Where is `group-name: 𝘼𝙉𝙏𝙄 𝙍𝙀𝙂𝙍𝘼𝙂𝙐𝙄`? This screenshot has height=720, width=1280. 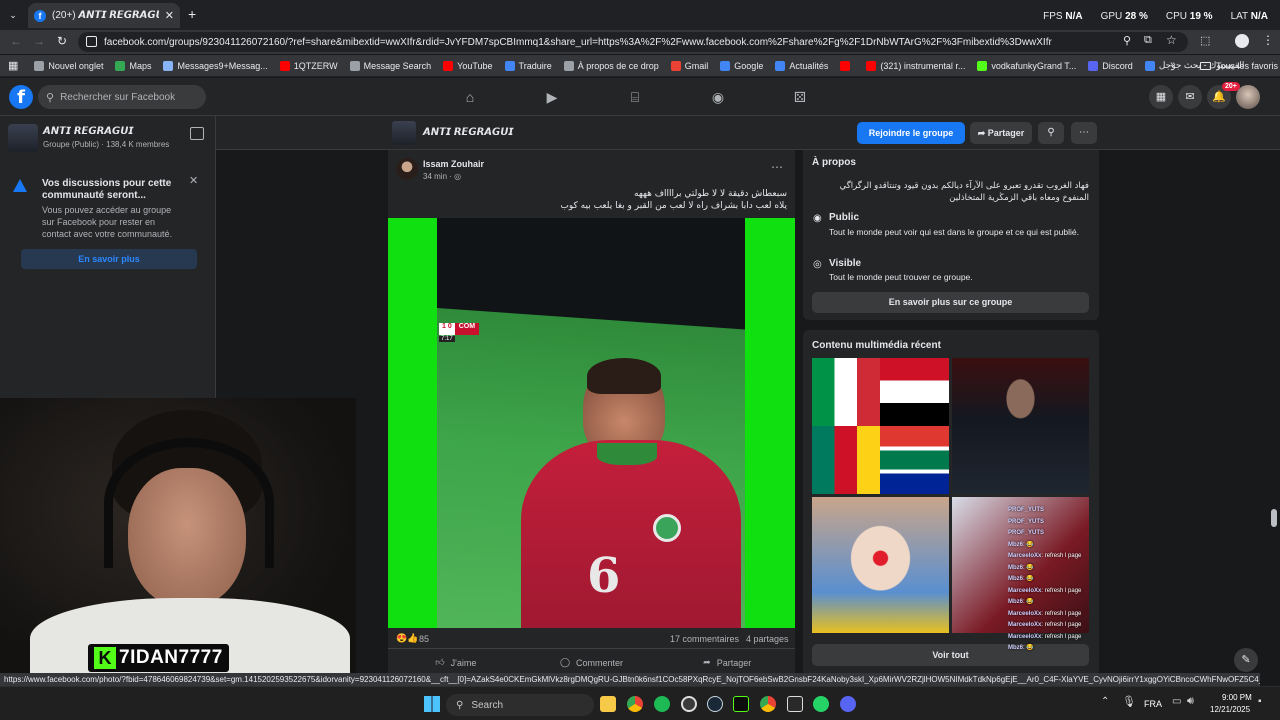
group-name: 𝘼𝙉𝙏𝙄 𝙍𝙀𝙂𝙍𝘼𝙂𝙐𝙄 is located at coordinates (88, 131).